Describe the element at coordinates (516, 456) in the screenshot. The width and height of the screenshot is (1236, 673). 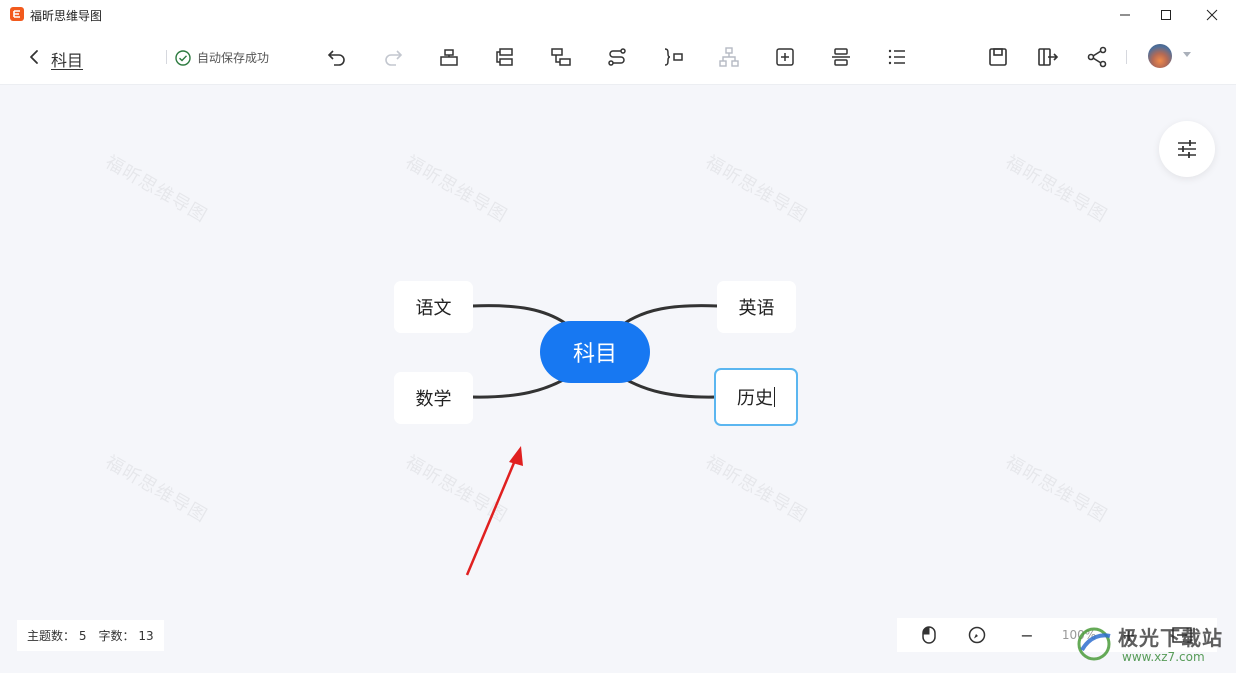
I see `annotation-arrow-head` at that location.